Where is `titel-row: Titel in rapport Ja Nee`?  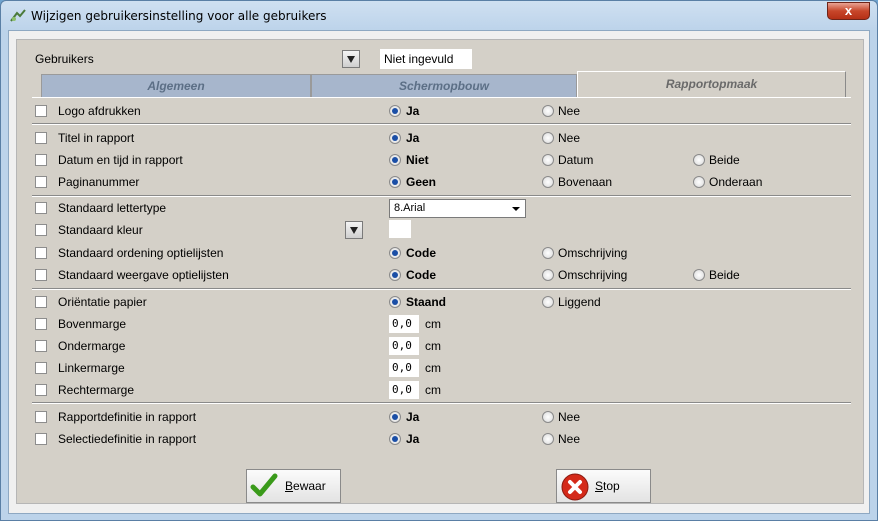
titel-row: Titel in rapport Ja Nee is located at coordinates (441, 138).